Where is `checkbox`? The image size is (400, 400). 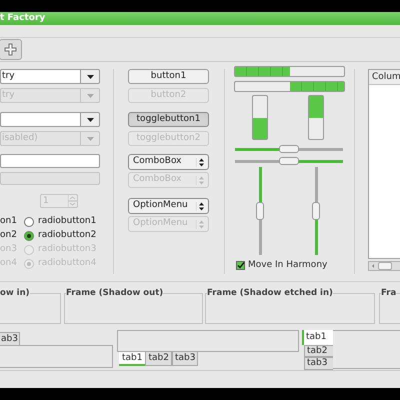
checkbox is located at coordinates (240, 265).